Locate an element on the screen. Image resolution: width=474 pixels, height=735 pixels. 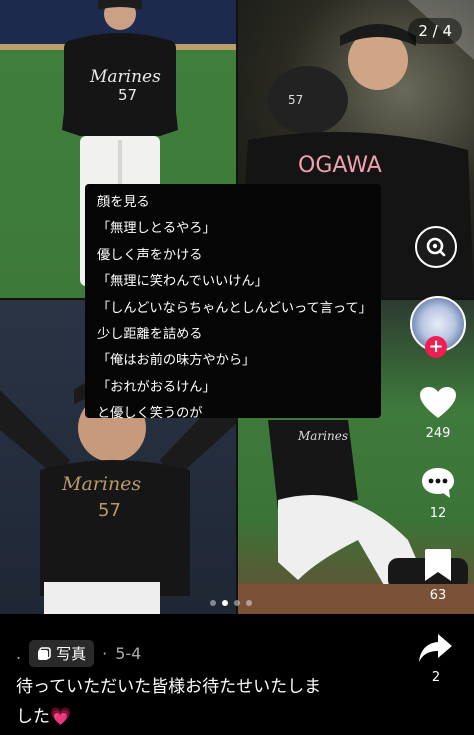
carousel-dot-active is located at coordinates (225, 603).